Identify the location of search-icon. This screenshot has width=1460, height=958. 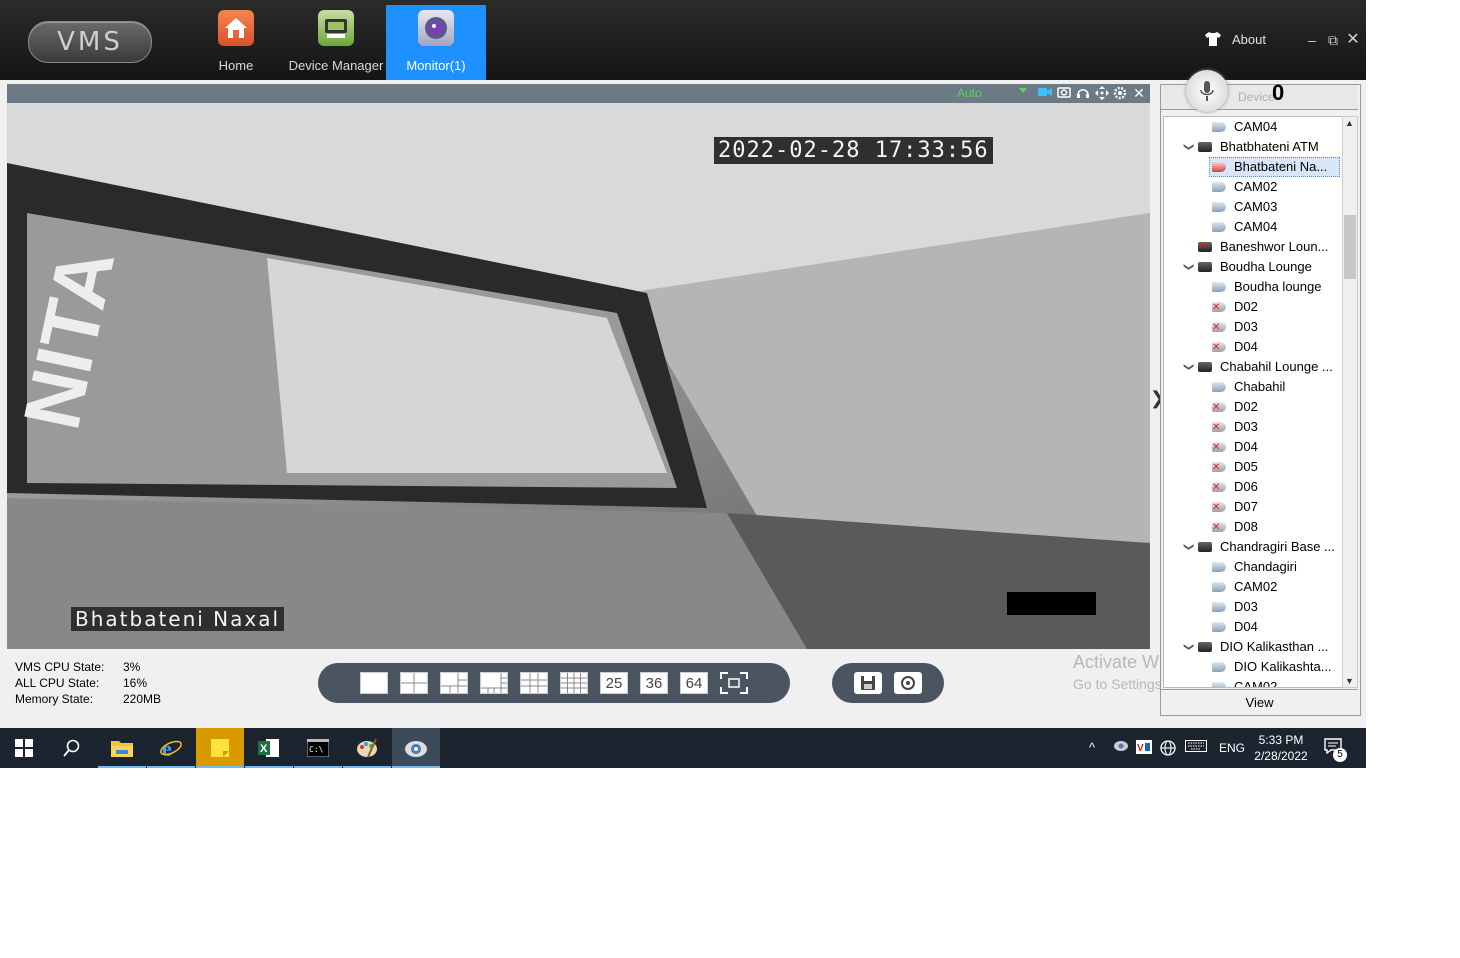
(72, 748).